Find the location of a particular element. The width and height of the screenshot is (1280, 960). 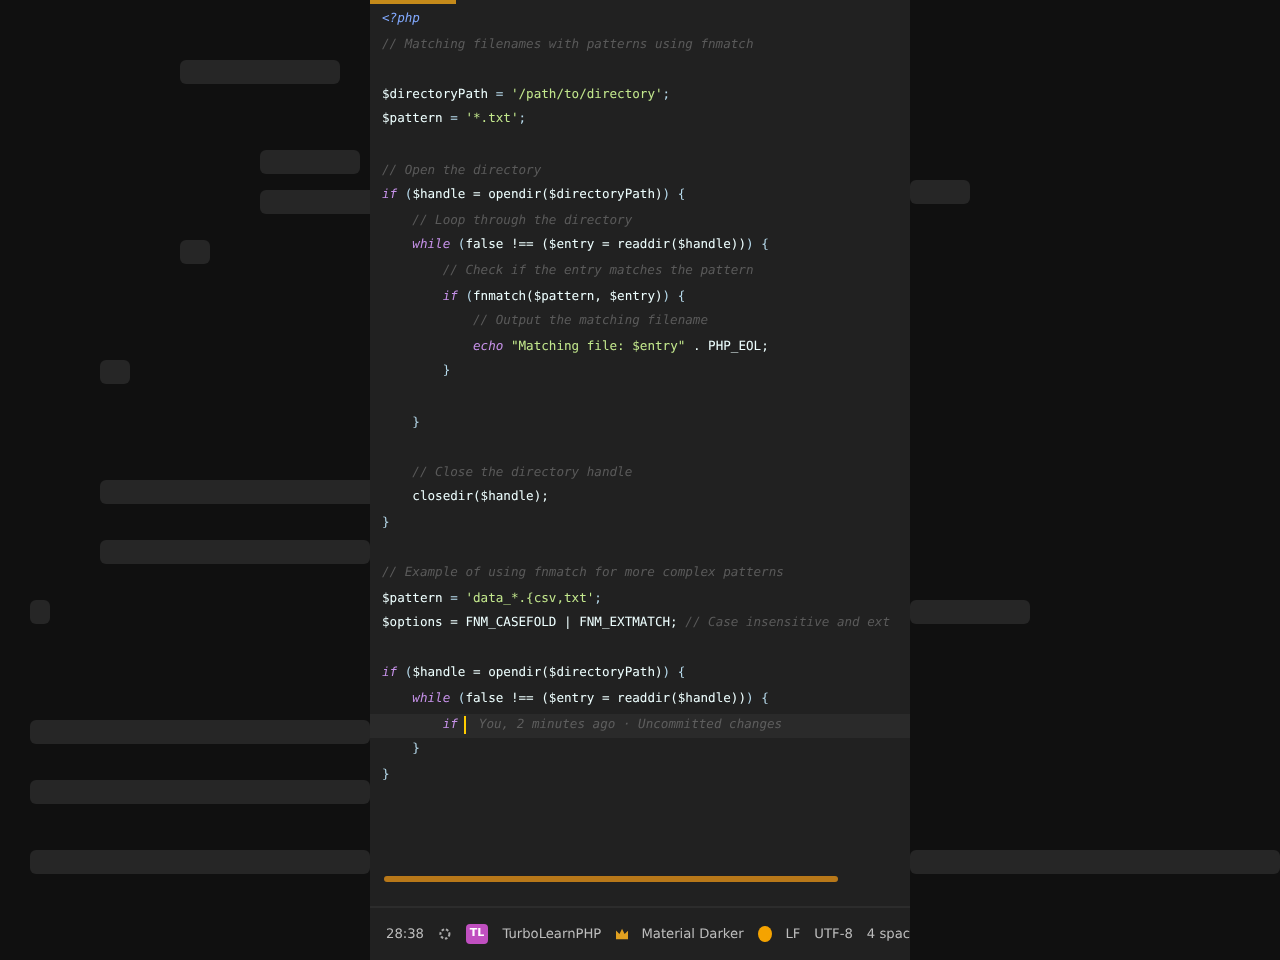

text-cursor is located at coordinates (465, 725).